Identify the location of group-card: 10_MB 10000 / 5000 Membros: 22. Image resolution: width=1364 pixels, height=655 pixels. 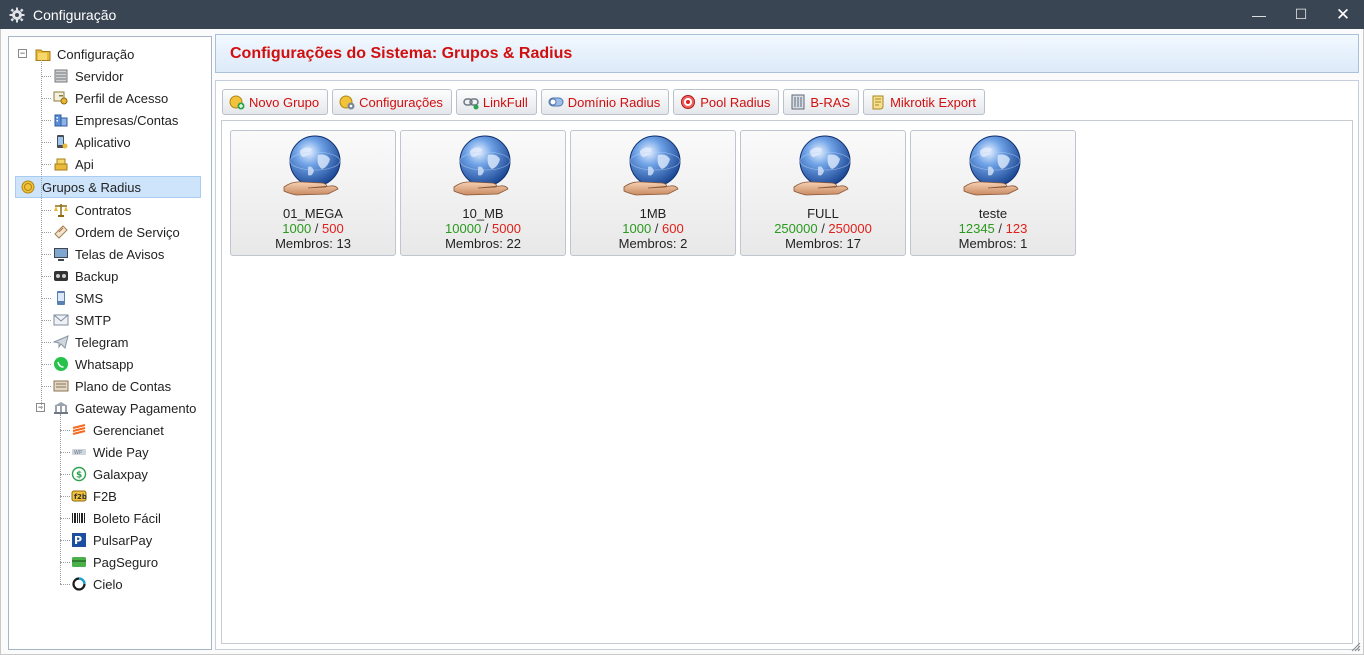
(483, 193).